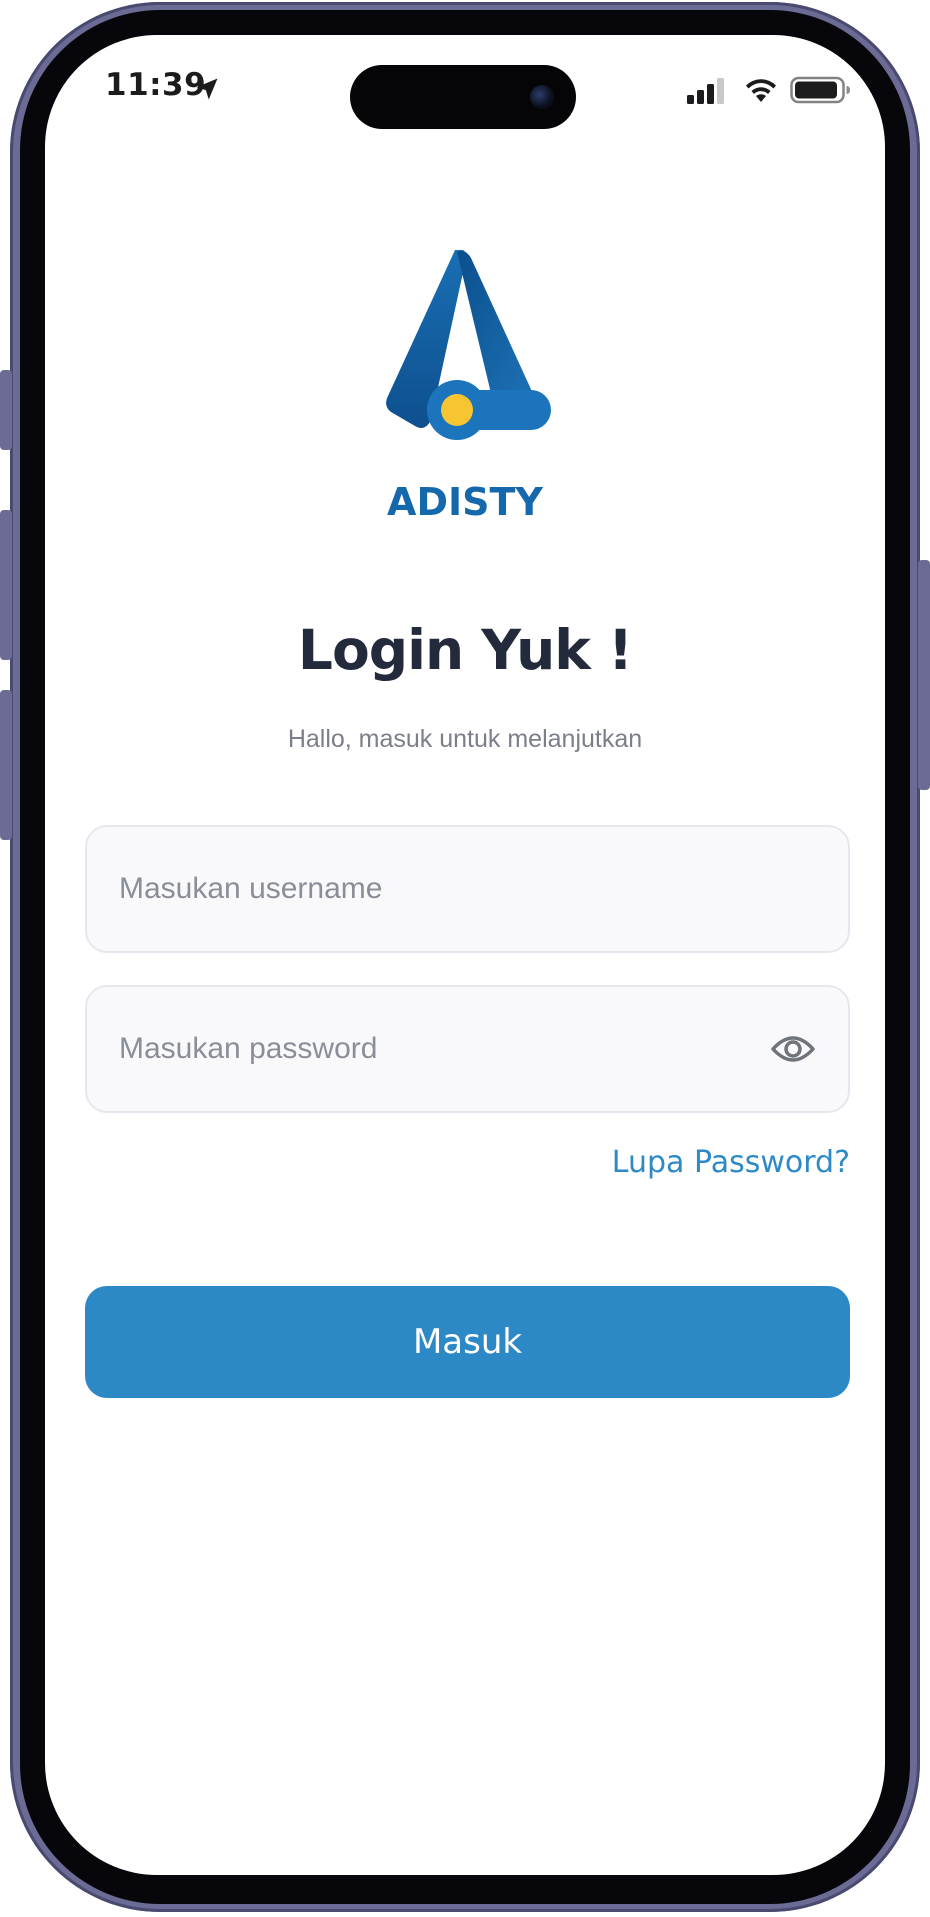  I want to click on volume-up-button, so click(6, 585).